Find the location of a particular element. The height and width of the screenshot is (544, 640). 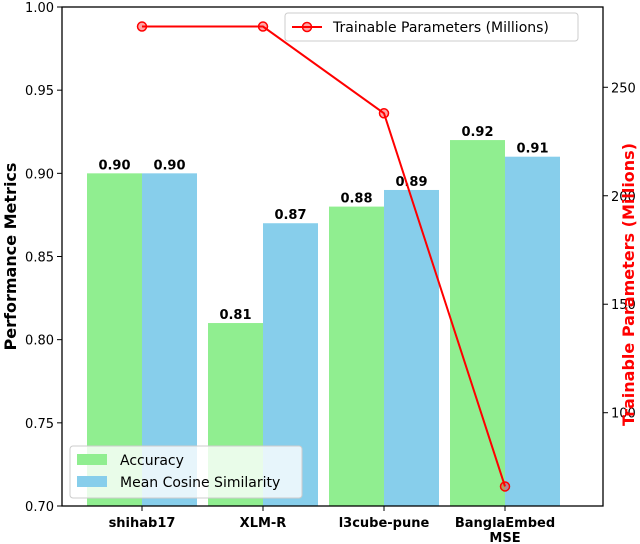

y-tick-label: 0.95 is located at coordinates (39, 91).